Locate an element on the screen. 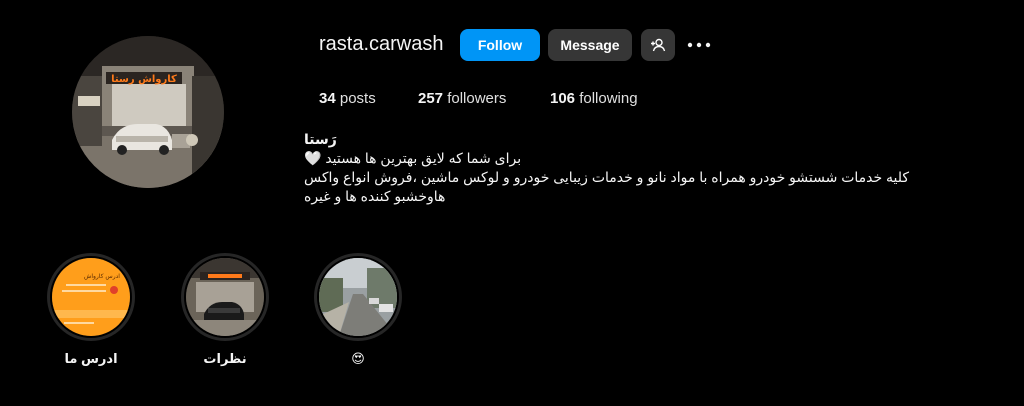 Image resolution: width=1024 pixels, height=406 pixels. more-horizontal-icon is located at coordinates (699, 45).